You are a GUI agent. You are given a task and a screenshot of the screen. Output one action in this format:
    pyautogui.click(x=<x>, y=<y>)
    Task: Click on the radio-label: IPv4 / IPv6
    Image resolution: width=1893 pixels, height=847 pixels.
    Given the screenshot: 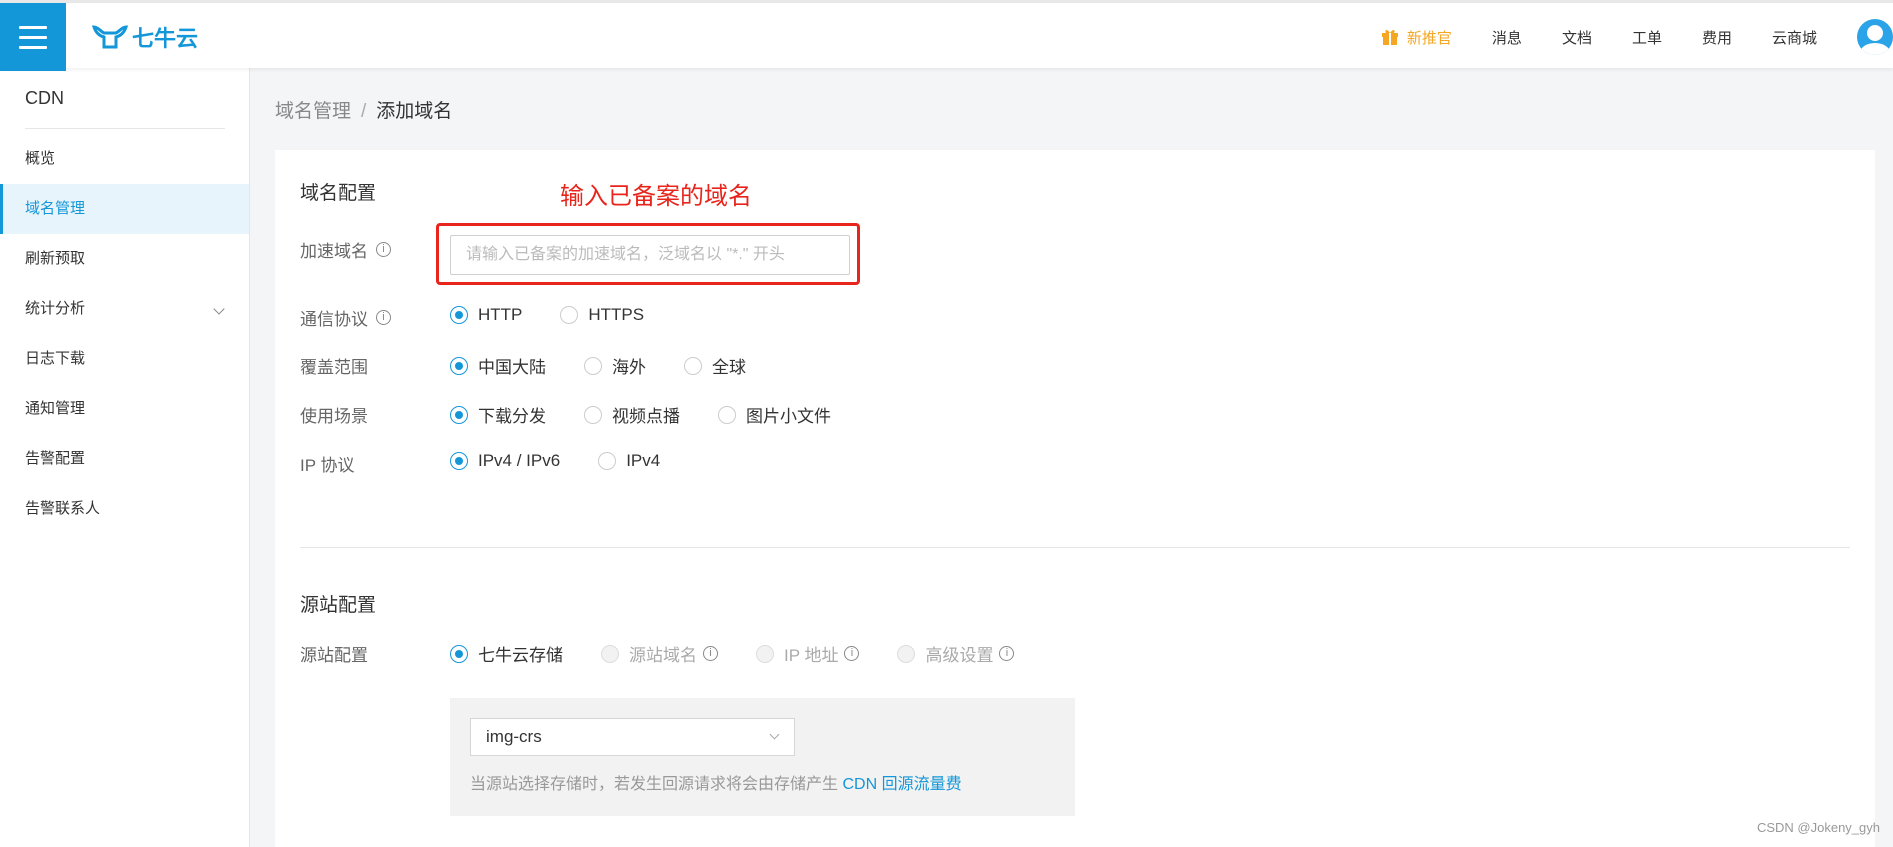 What is the action you would take?
    pyautogui.click(x=519, y=460)
    